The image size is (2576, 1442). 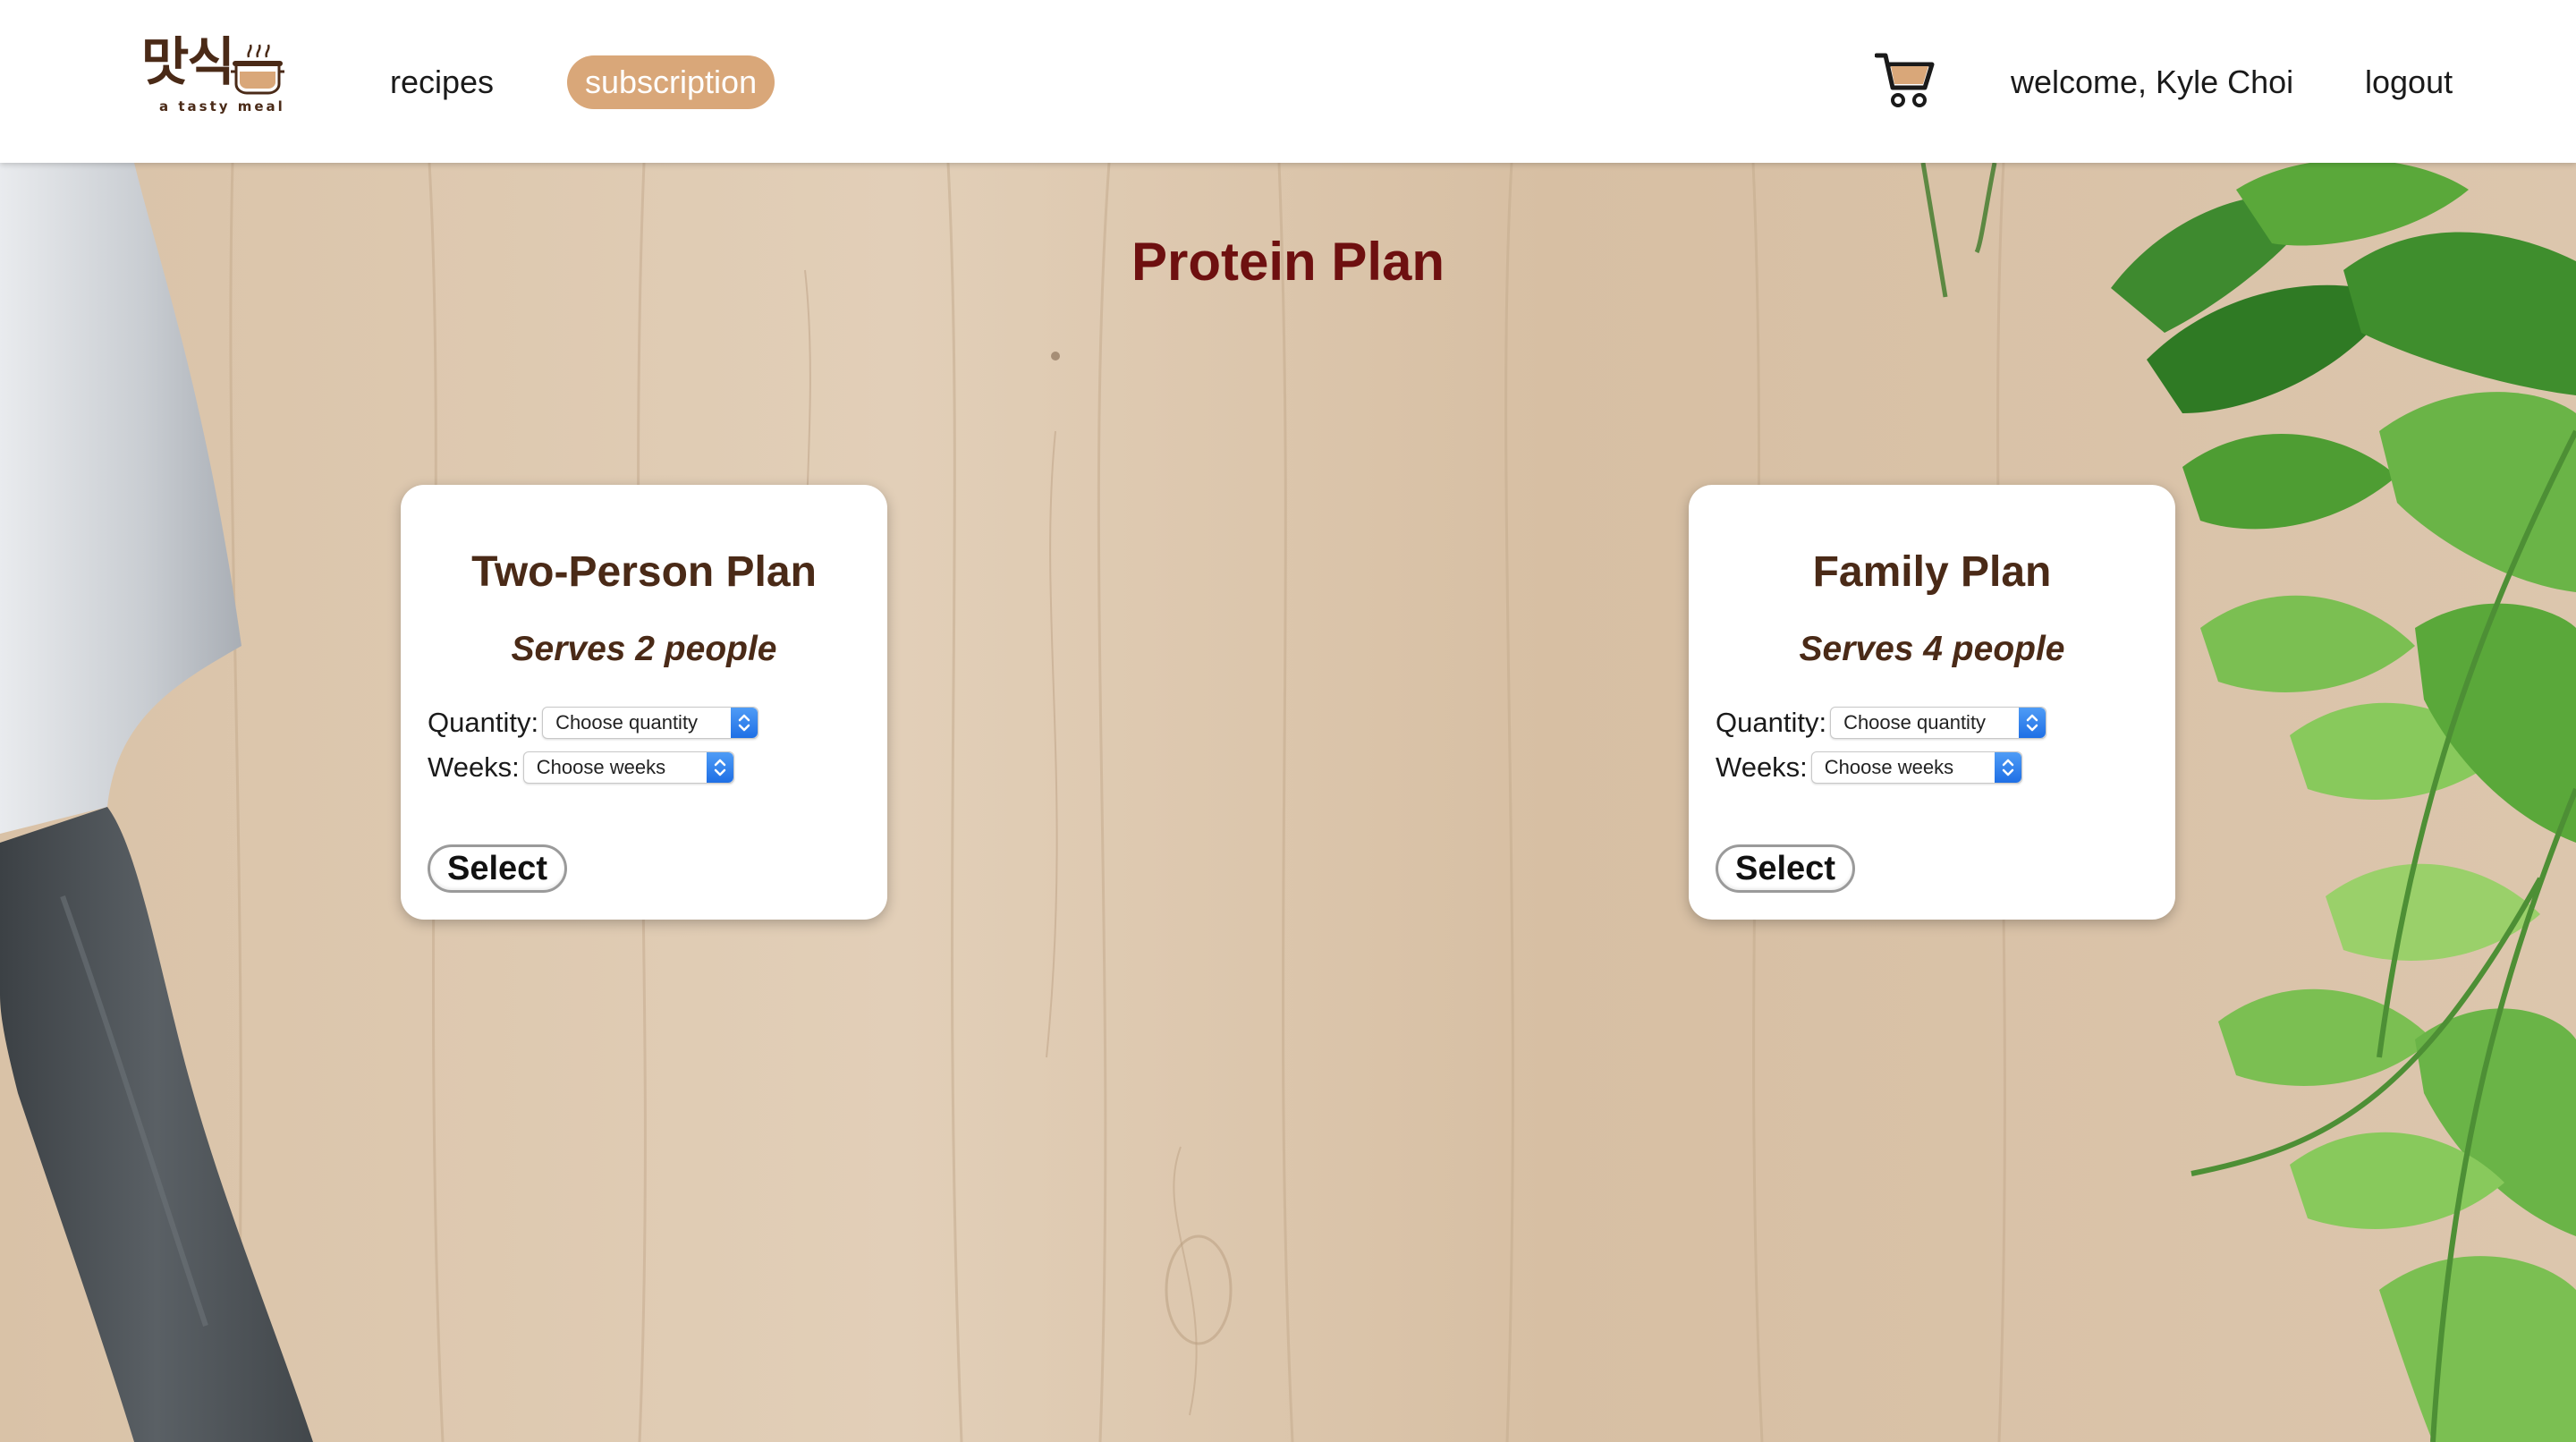 What do you see at coordinates (671, 82) in the screenshot?
I see `nav-subscription-link: subscription` at bounding box center [671, 82].